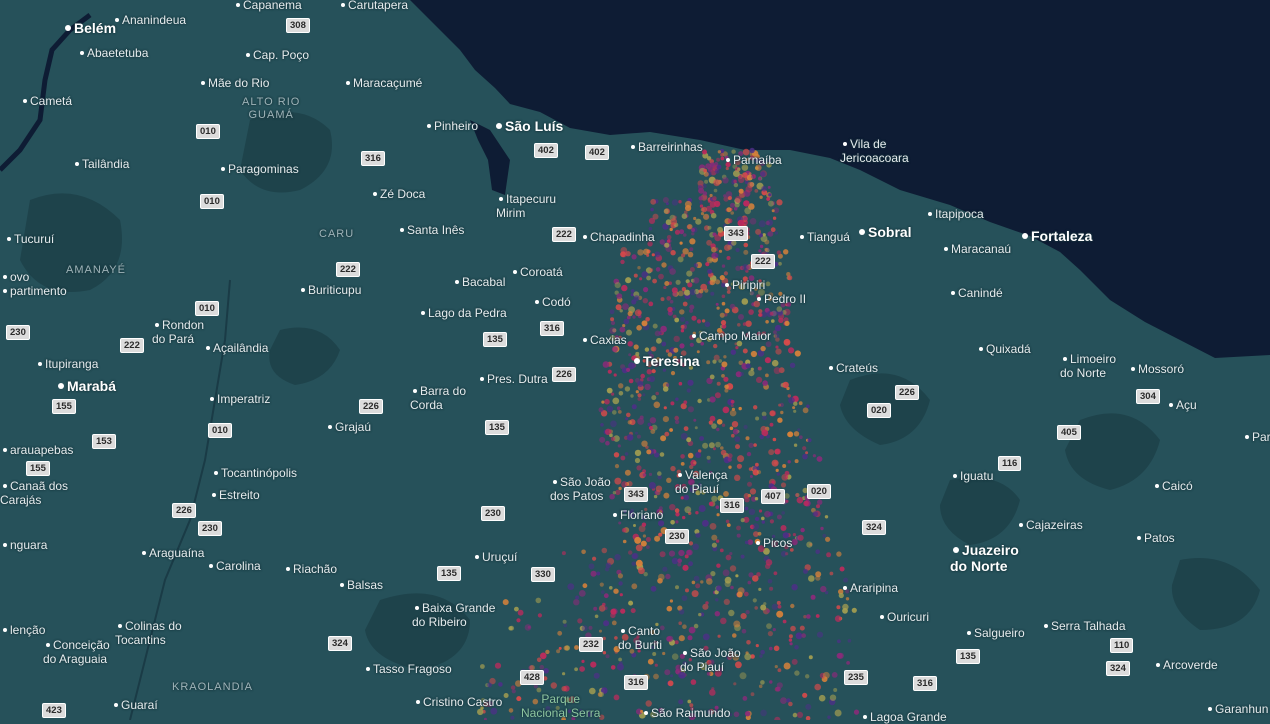 Image resolution: width=1270 pixels, height=724 pixels. What do you see at coordinates (234, 495) in the screenshot?
I see `city-label: Estreito` at bounding box center [234, 495].